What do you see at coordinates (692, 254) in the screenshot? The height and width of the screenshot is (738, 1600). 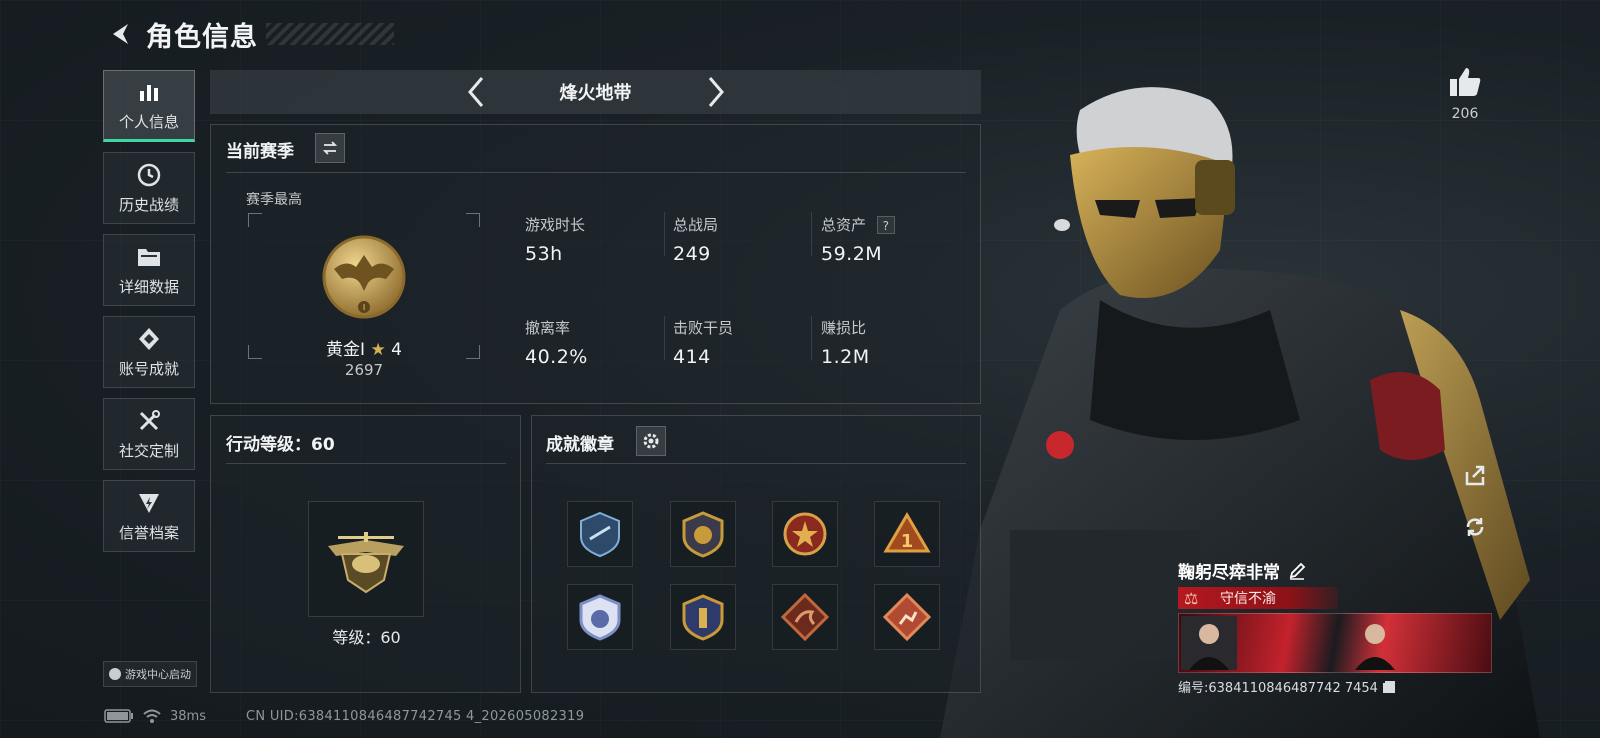 I see `stat-value: 249` at bounding box center [692, 254].